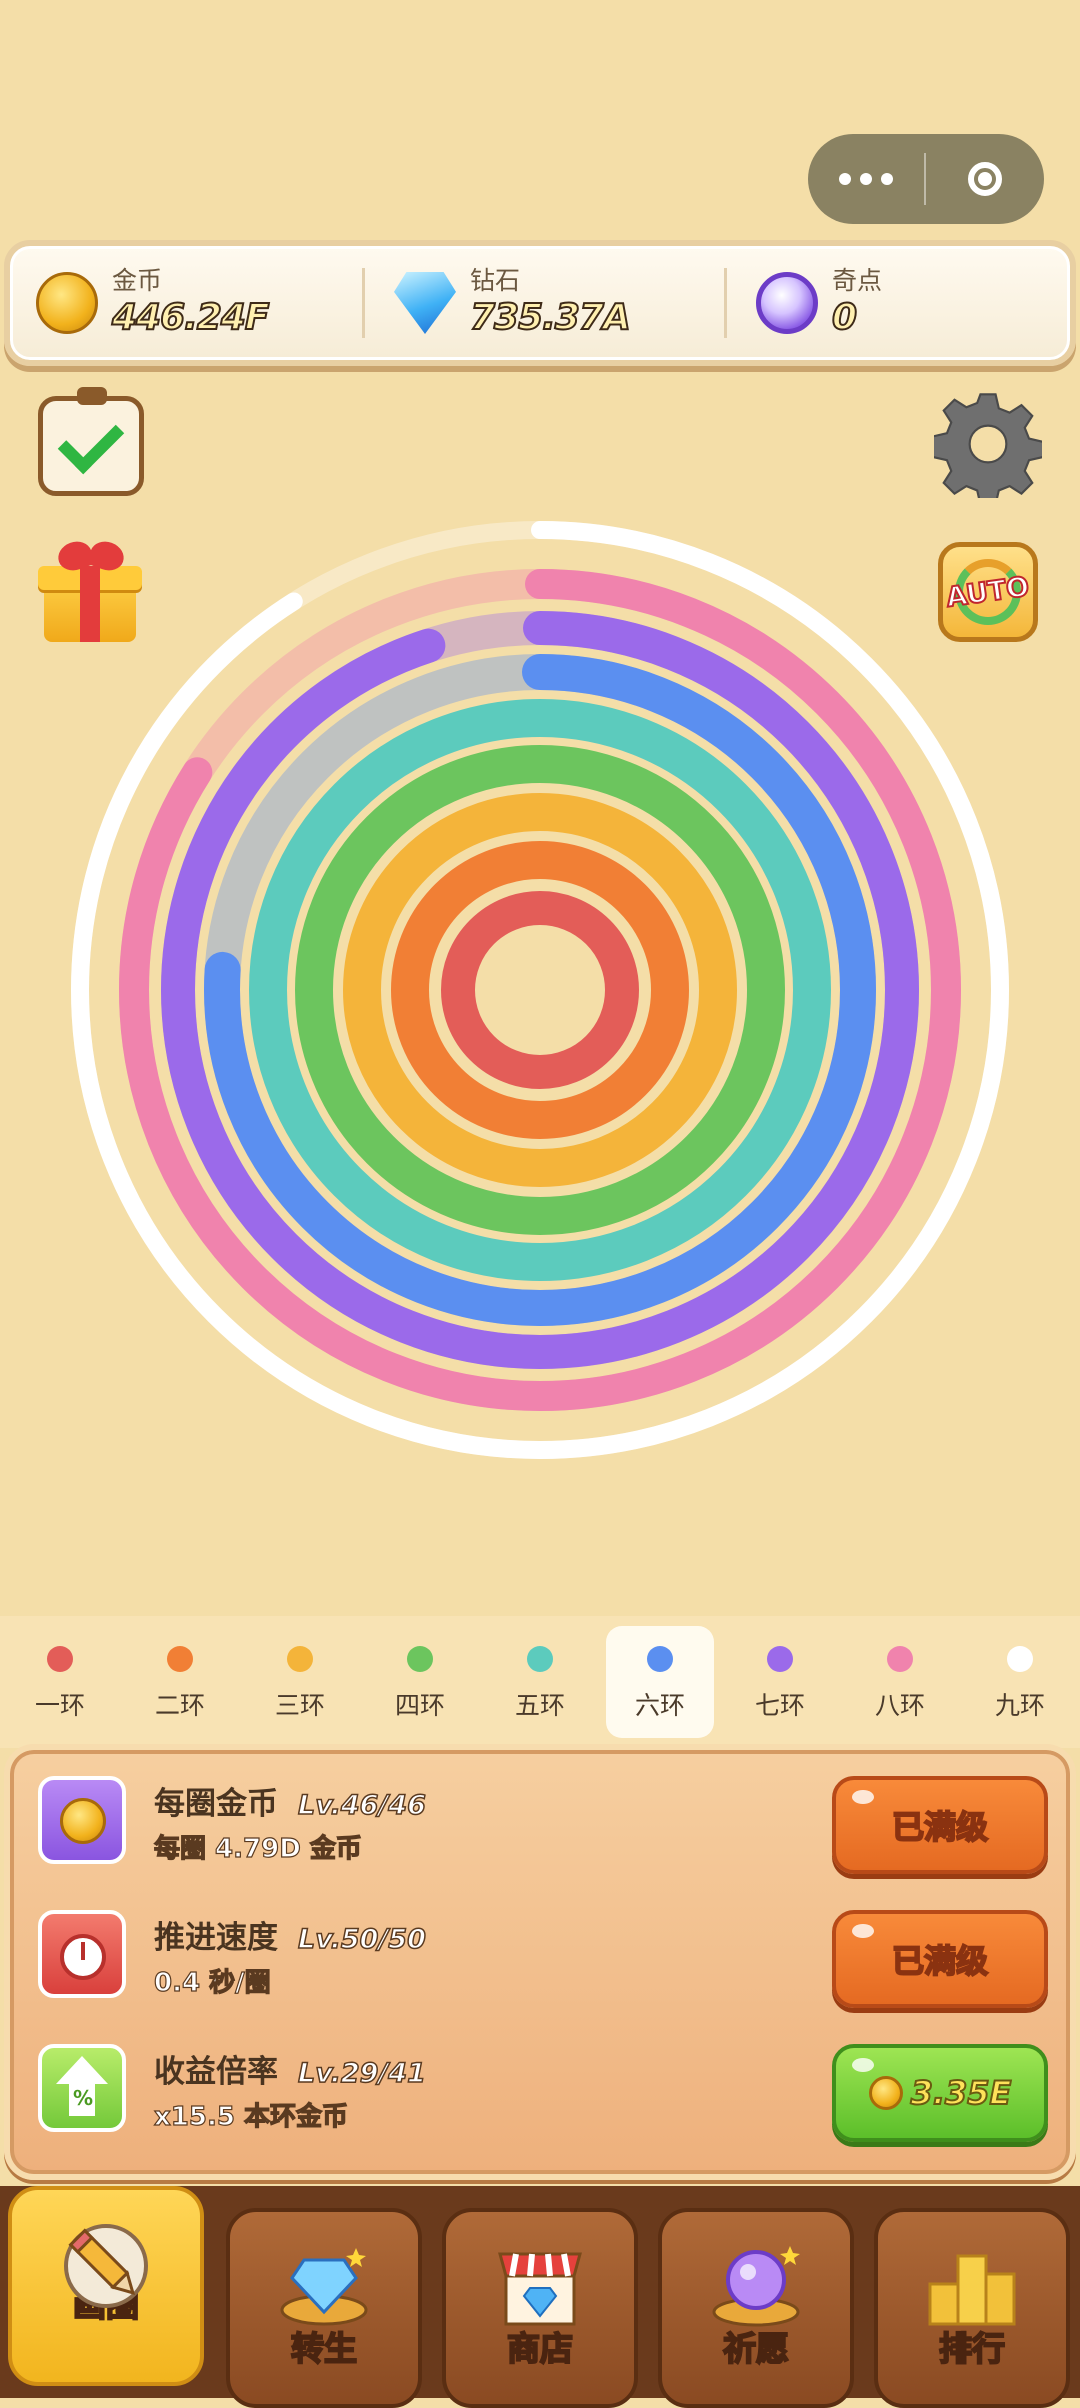 Image resolution: width=1080 pixels, height=2408 pixels. Describe the element at coordinates (60, 1682) in the screenshot. I see `ring-tab: 一环` at that location.